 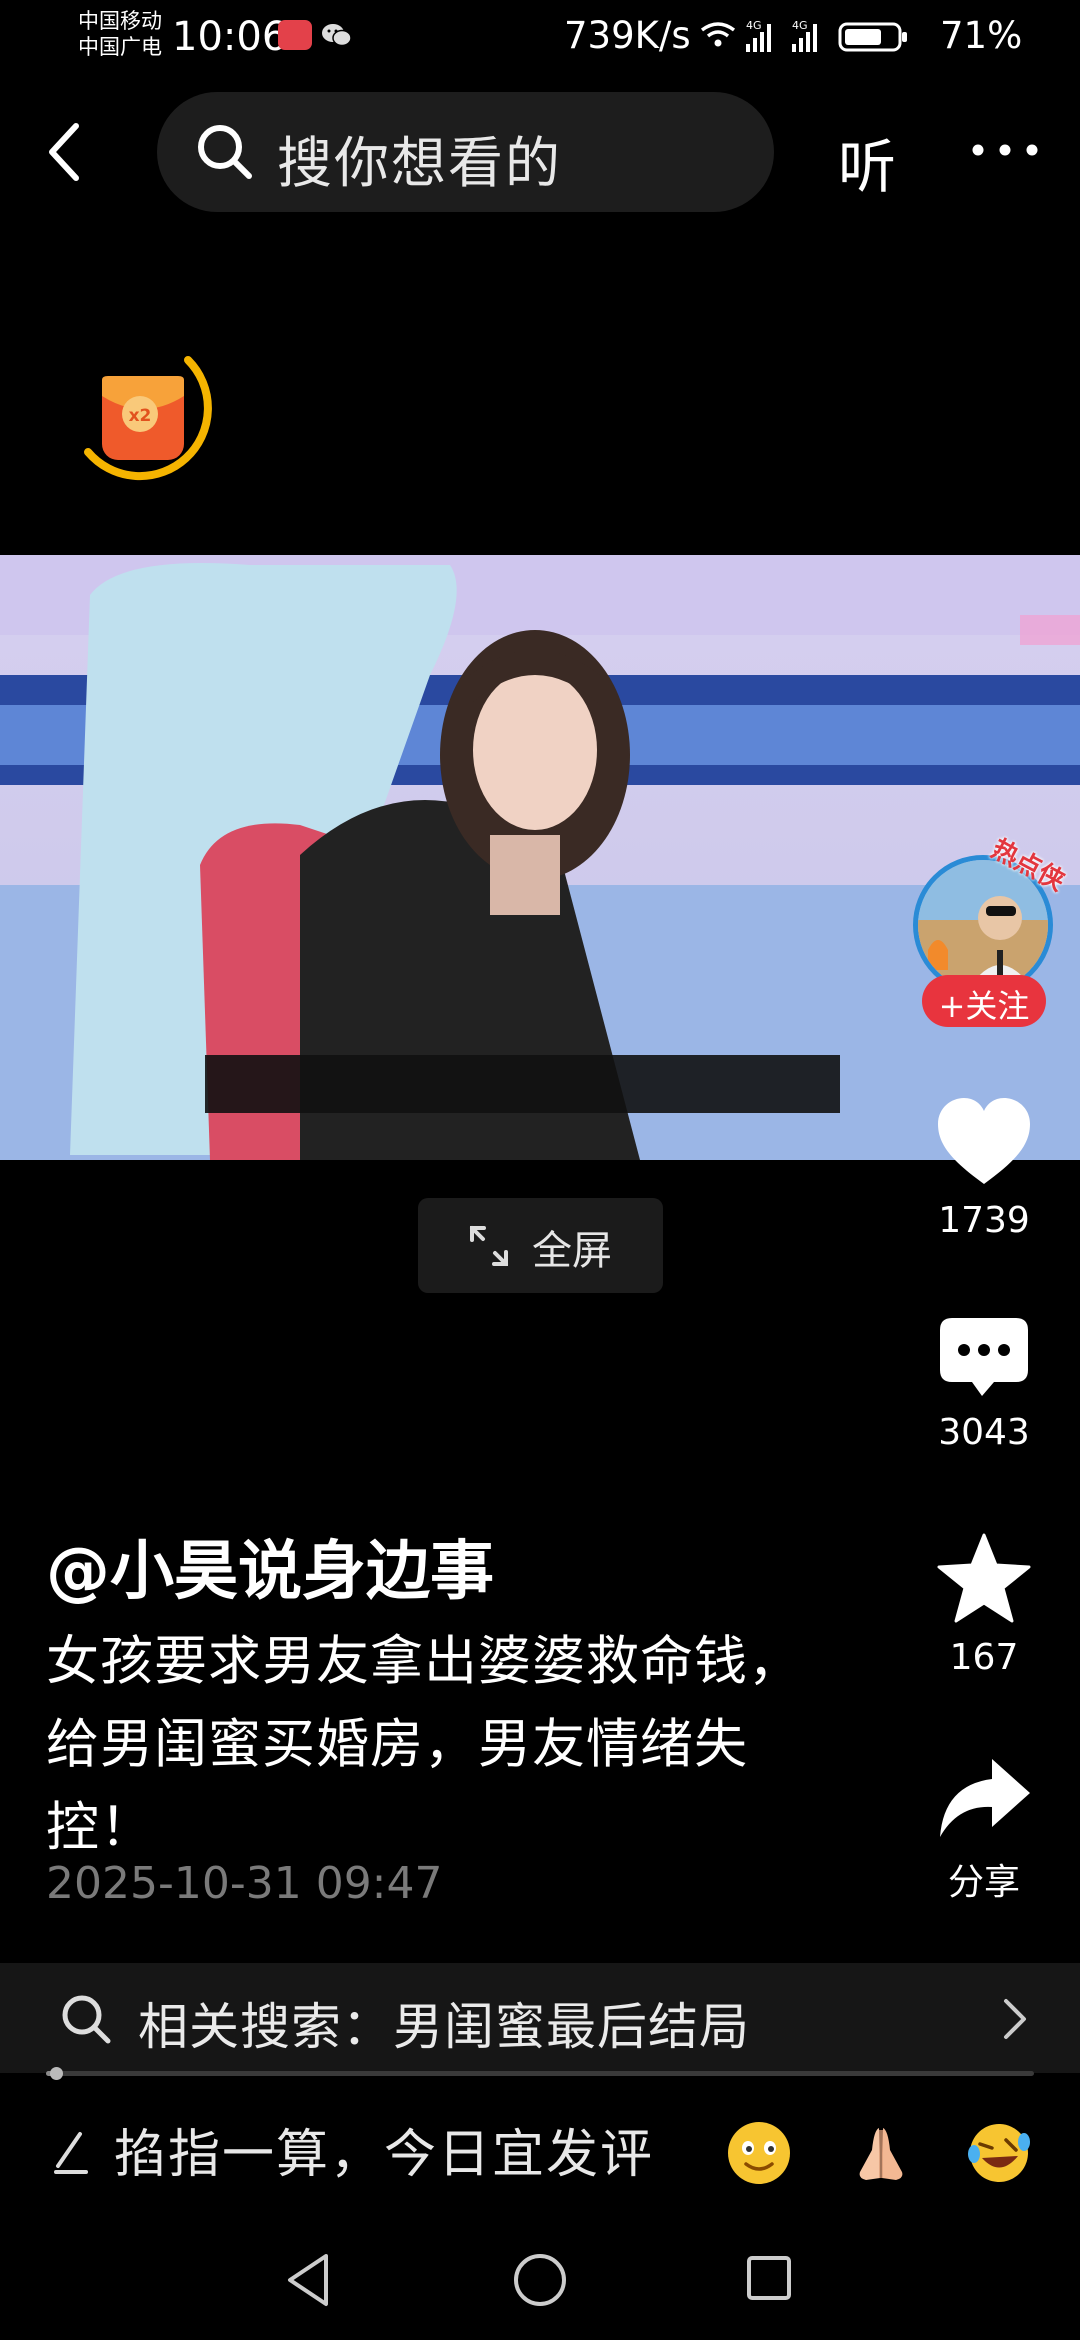 I want to click on expand-icon, so click(x=489, y=1246).